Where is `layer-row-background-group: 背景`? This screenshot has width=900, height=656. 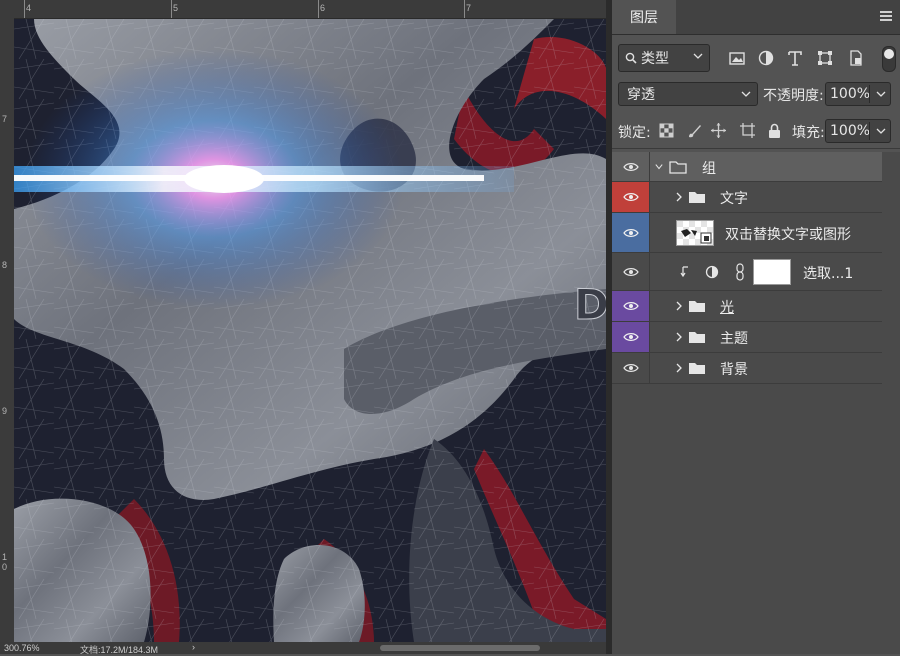 layer-row-background-group: 背景 is located at coordinates (747, 368).